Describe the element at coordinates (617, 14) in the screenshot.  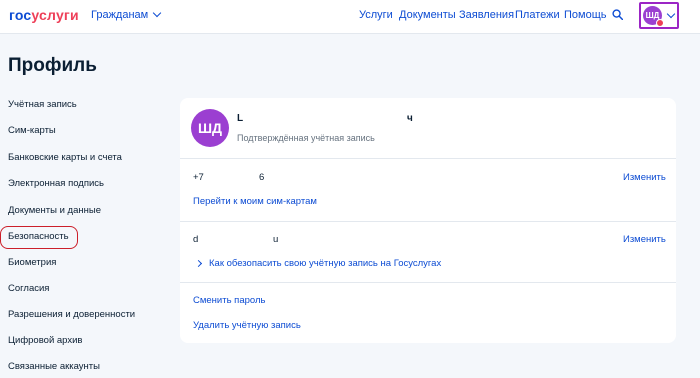
I see `search-icon` at that location.